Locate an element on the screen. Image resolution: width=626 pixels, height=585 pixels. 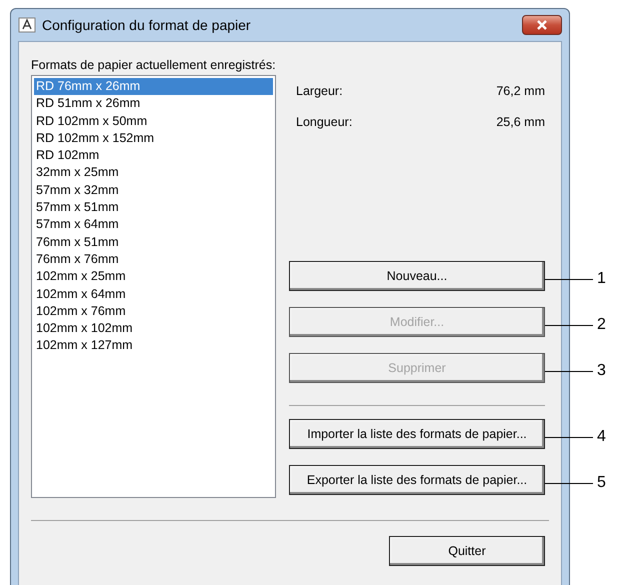
list-item: 102mm x 127mm is located at coordinates (153, 346).